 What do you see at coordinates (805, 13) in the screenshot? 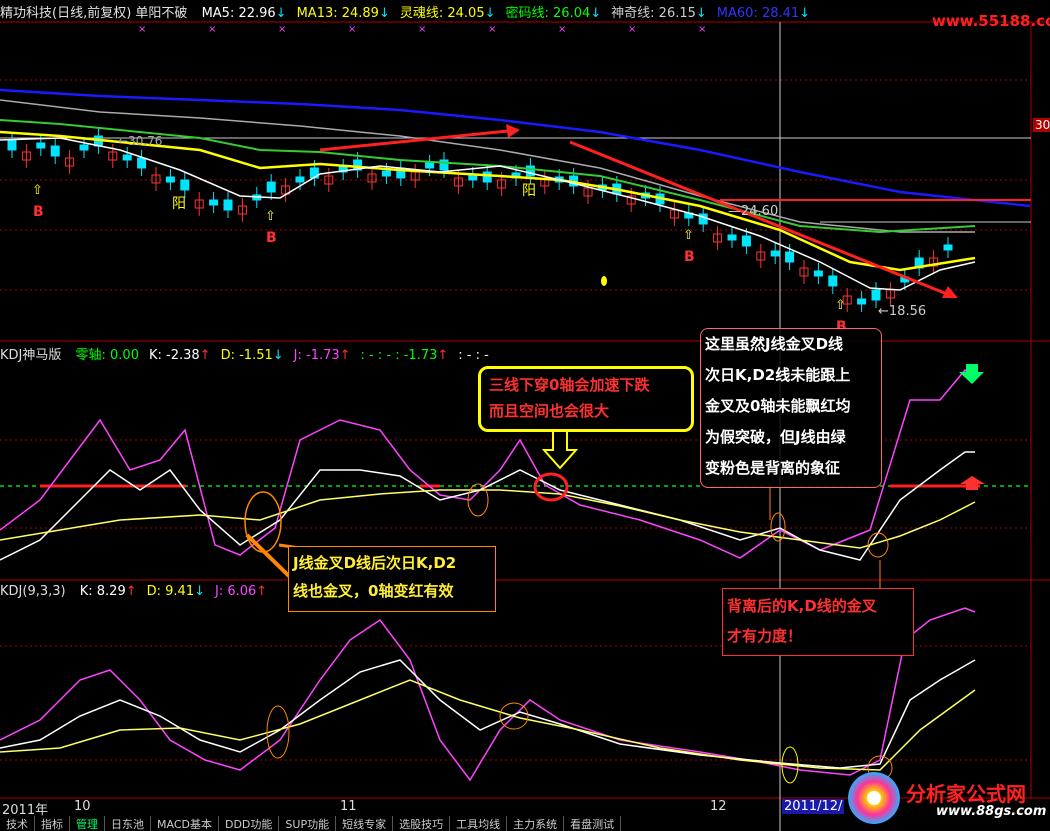
I see `main-indicator-arrow-5: ↓` at bounding box center [805, 13].